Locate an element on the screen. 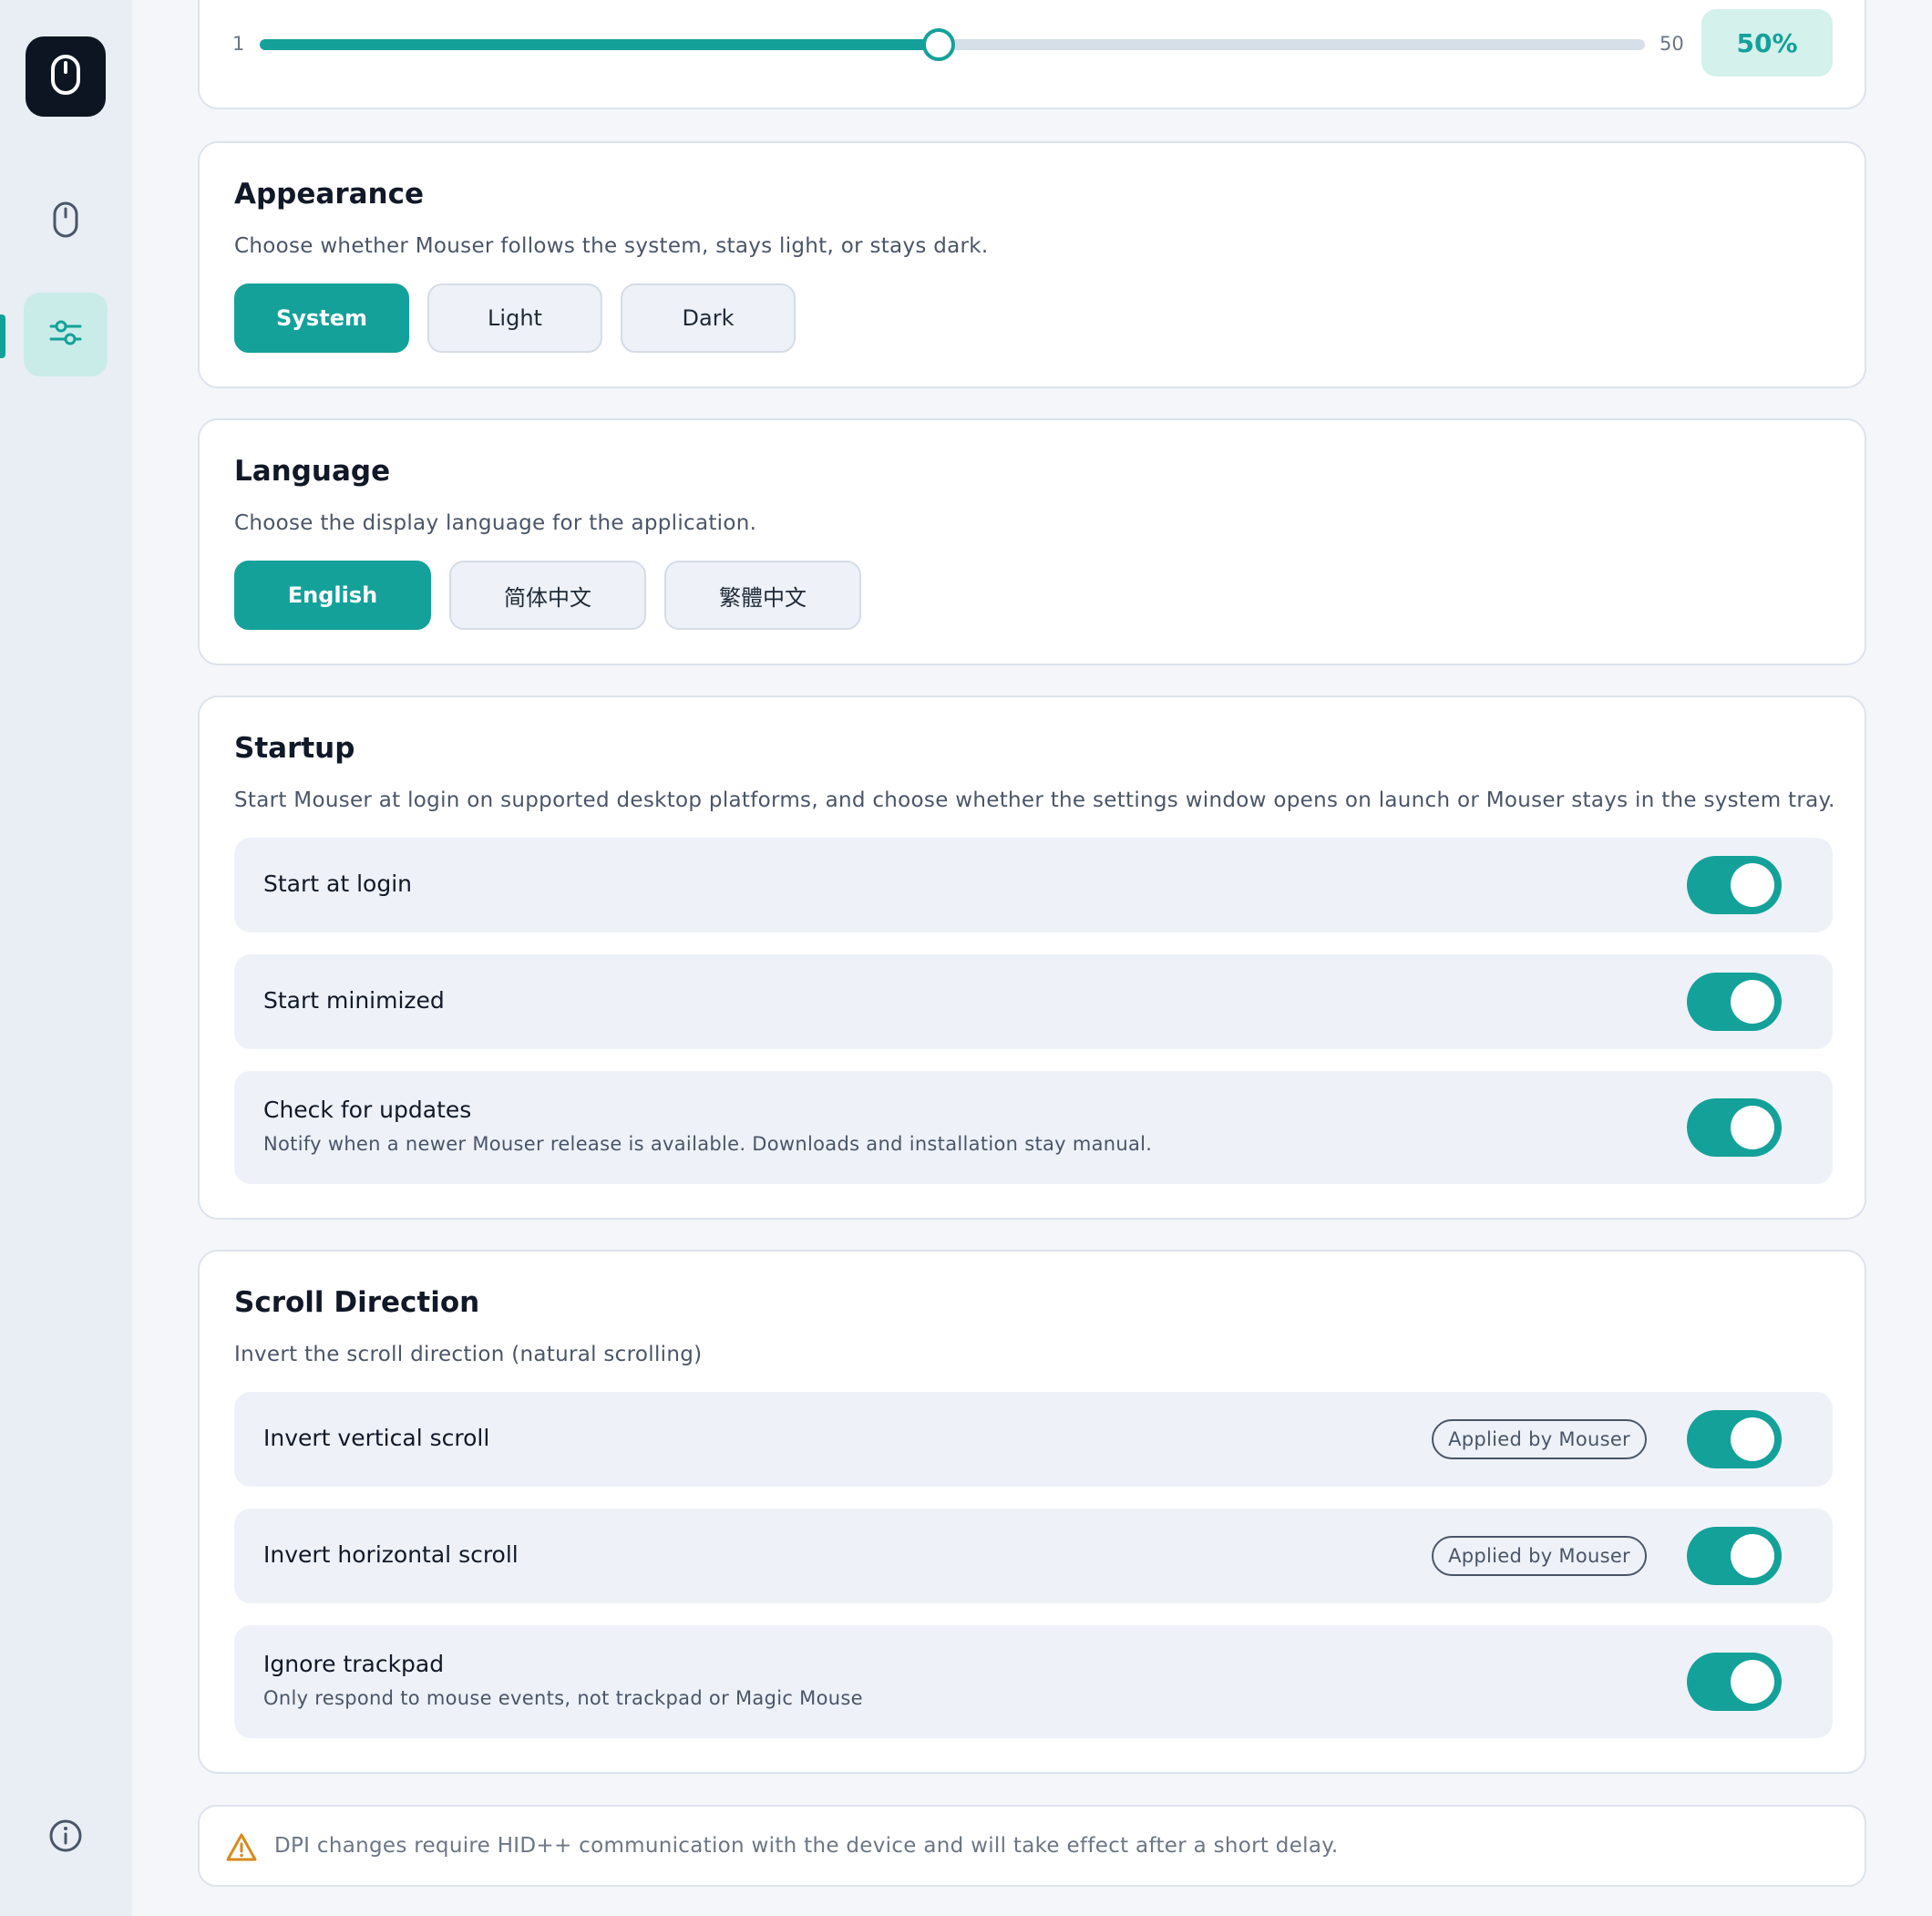 This screenshot has width=1932, height=1916. warning-icon is located at coordinates (241, 1849).